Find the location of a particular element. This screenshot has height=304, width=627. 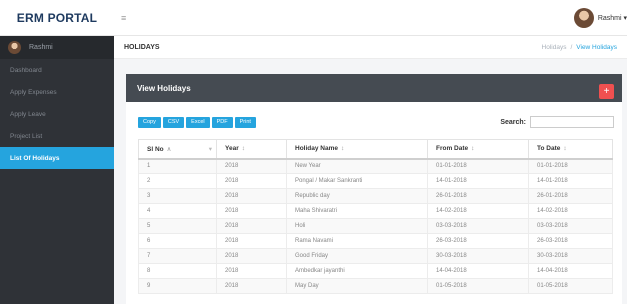

cell-from-date: 26-01-2018 is located at coordinates (478, 196).